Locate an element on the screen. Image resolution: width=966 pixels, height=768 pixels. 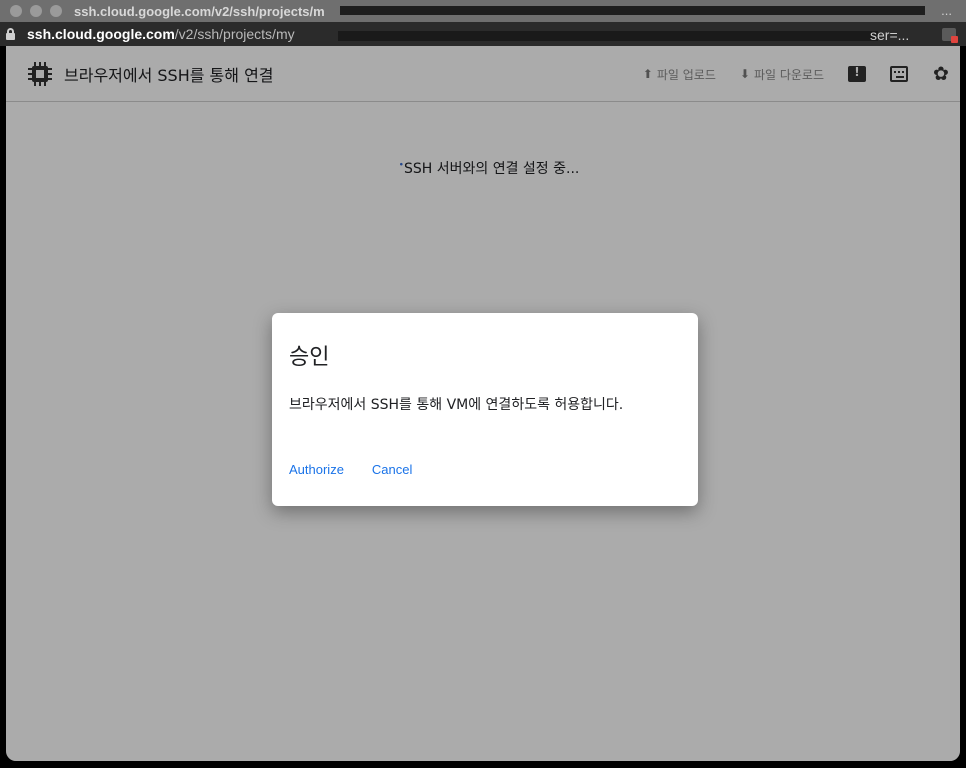
window-title: ssh.cloud.google.com/v2/ssh/projects/m is located at coordinates (199, 11).